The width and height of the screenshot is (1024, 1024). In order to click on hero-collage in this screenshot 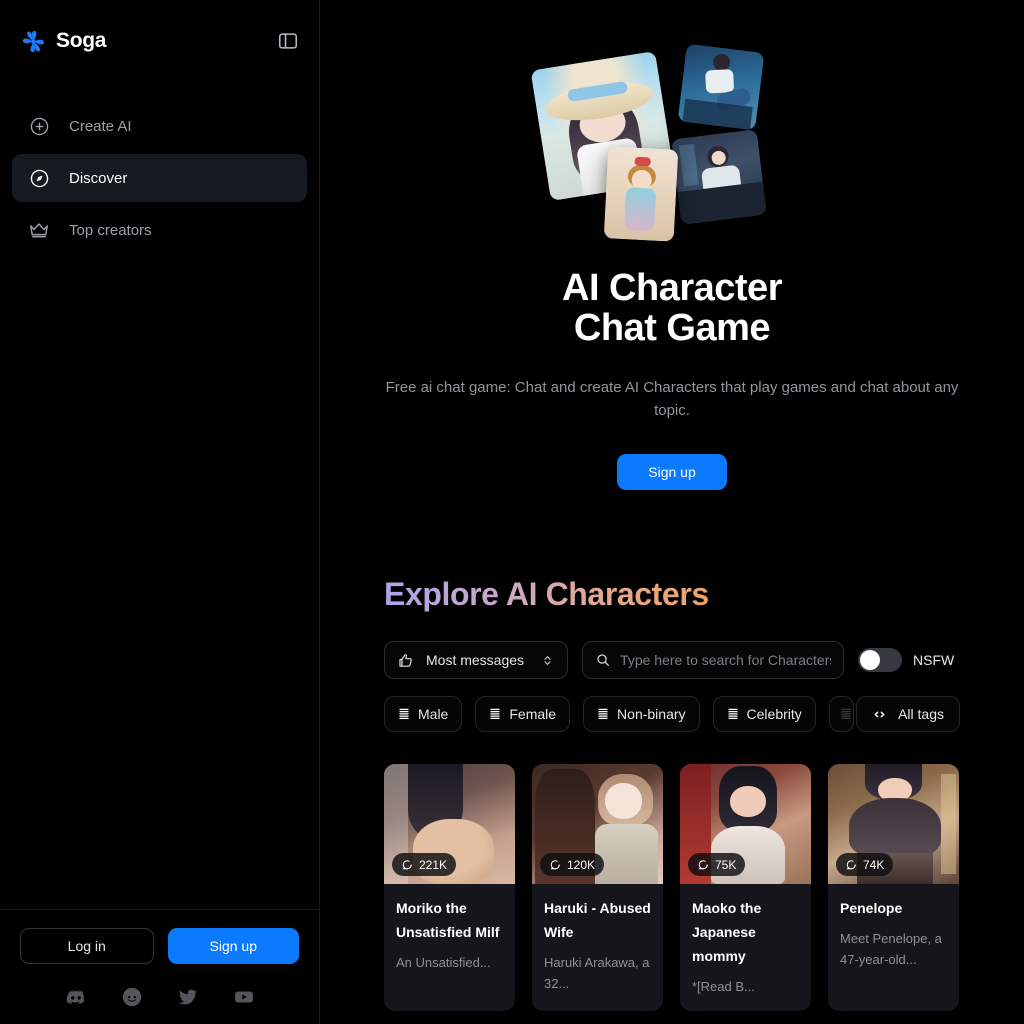, I will do `click(672, 143)`.